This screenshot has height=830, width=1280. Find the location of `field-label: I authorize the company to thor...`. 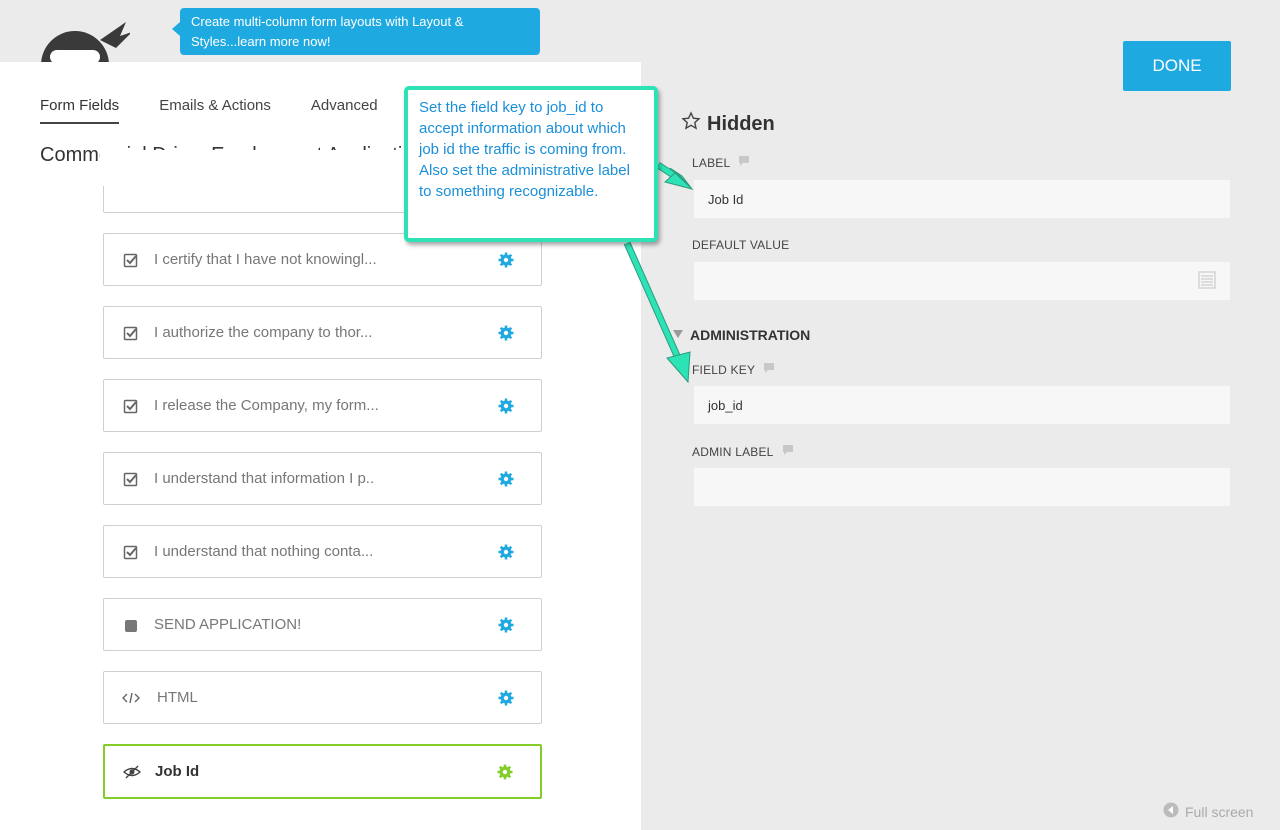

field-label: I authorize the company to thor... is located at coordinates (263, 332).